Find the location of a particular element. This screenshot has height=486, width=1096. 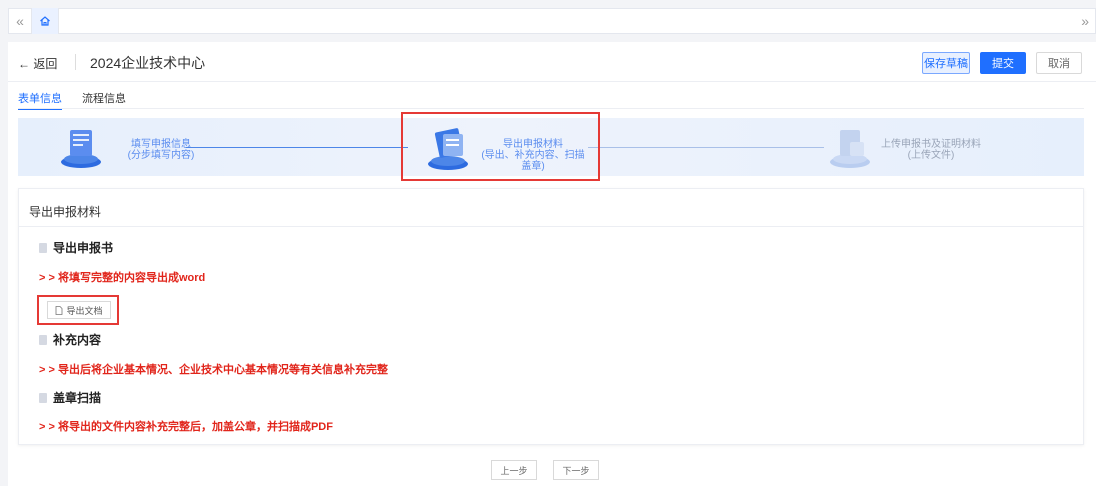

fill-form-icon is located at coordinates (81, 149).